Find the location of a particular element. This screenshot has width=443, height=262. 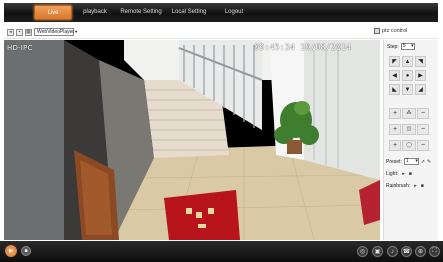

zoom-controls: + ⁂ − is located at coordinates (409, 113).